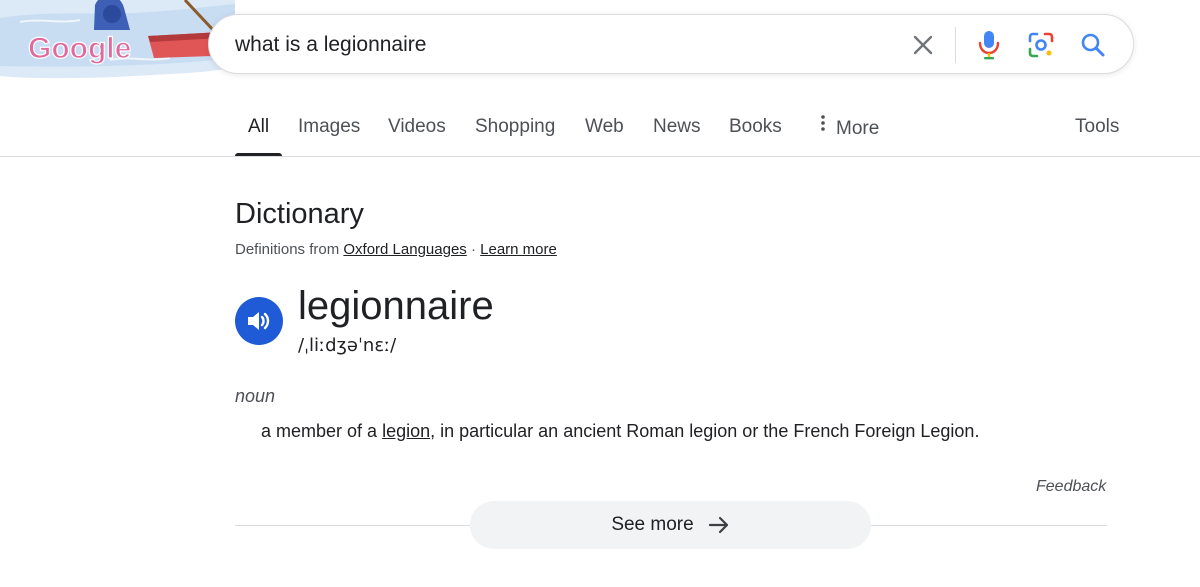  I want to click on legion-link: legion, so click(406, 431).